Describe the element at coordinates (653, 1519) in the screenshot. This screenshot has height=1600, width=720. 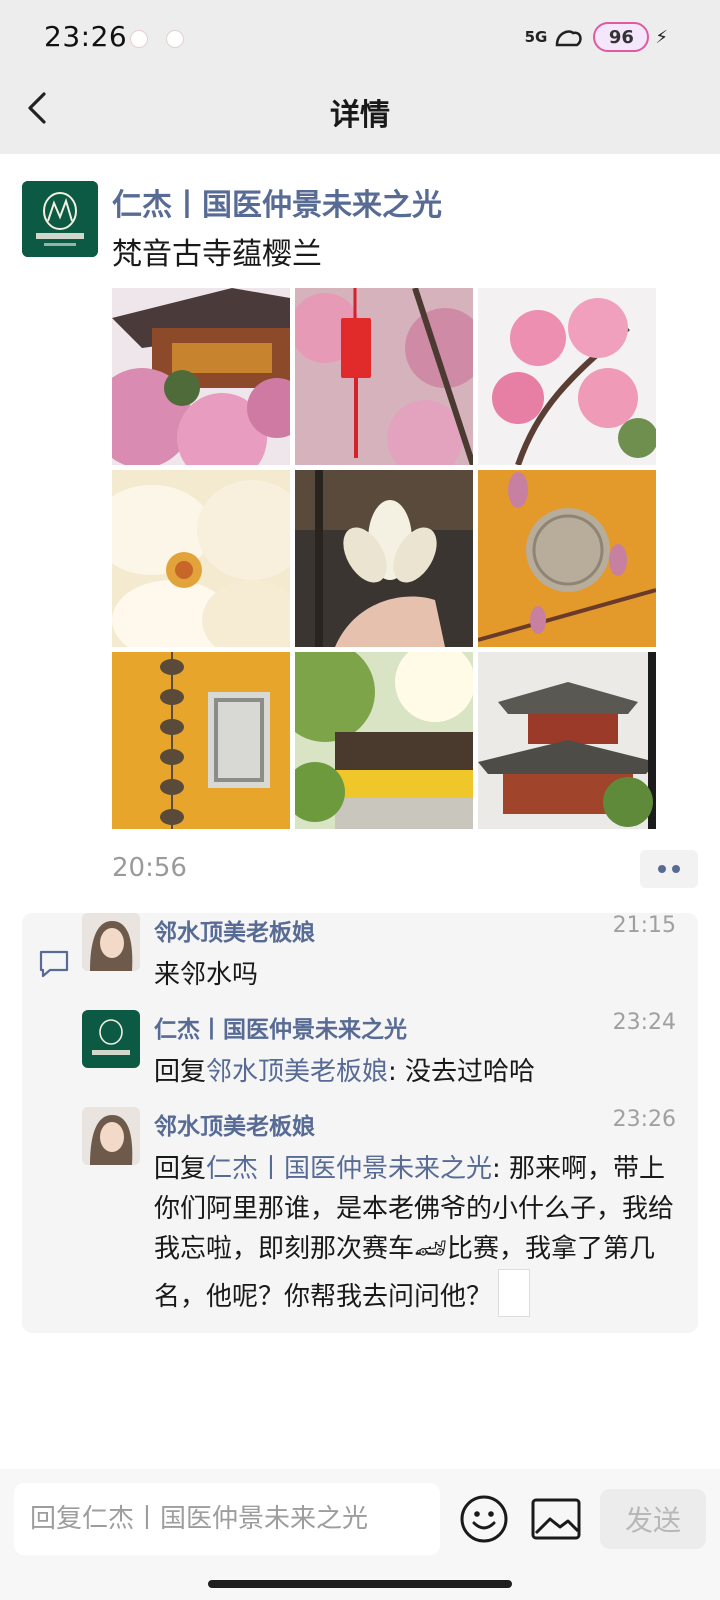
I see `send-button: 发送` at that location.